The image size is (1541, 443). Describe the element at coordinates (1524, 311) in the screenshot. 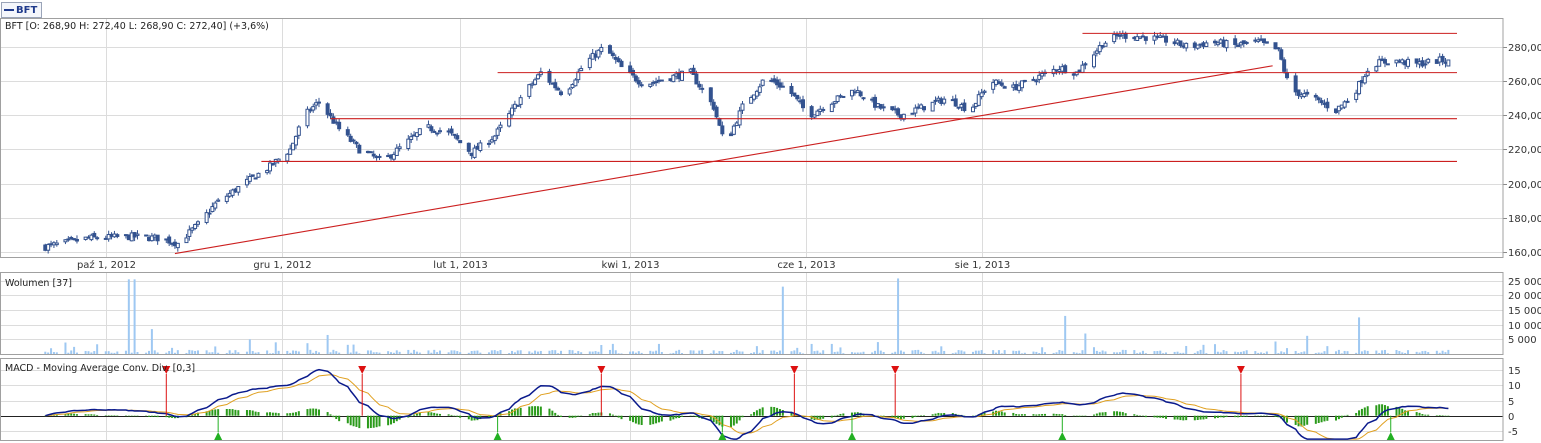

I see `volume-tick-label: 15 000` at that location.